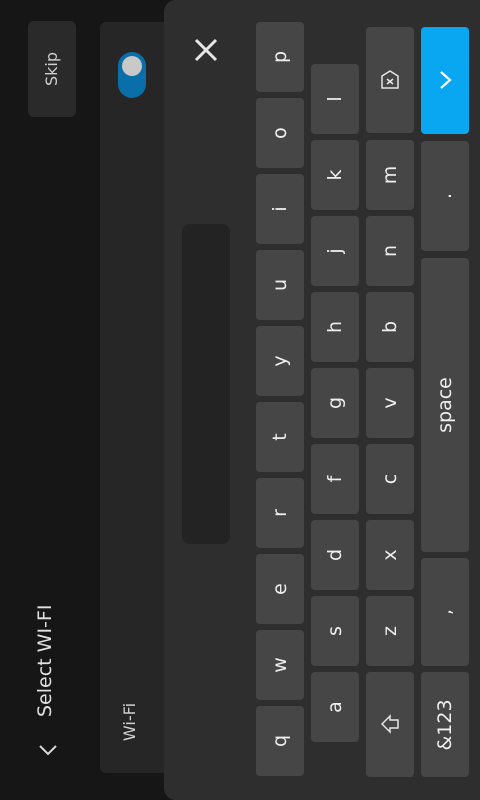 The width and height of the screenshot is (480, 800). What do you see at coordinates (45, 660) in the screenshot?
I see `page-title: Select WI-FI` at bounding box center [45, 660].